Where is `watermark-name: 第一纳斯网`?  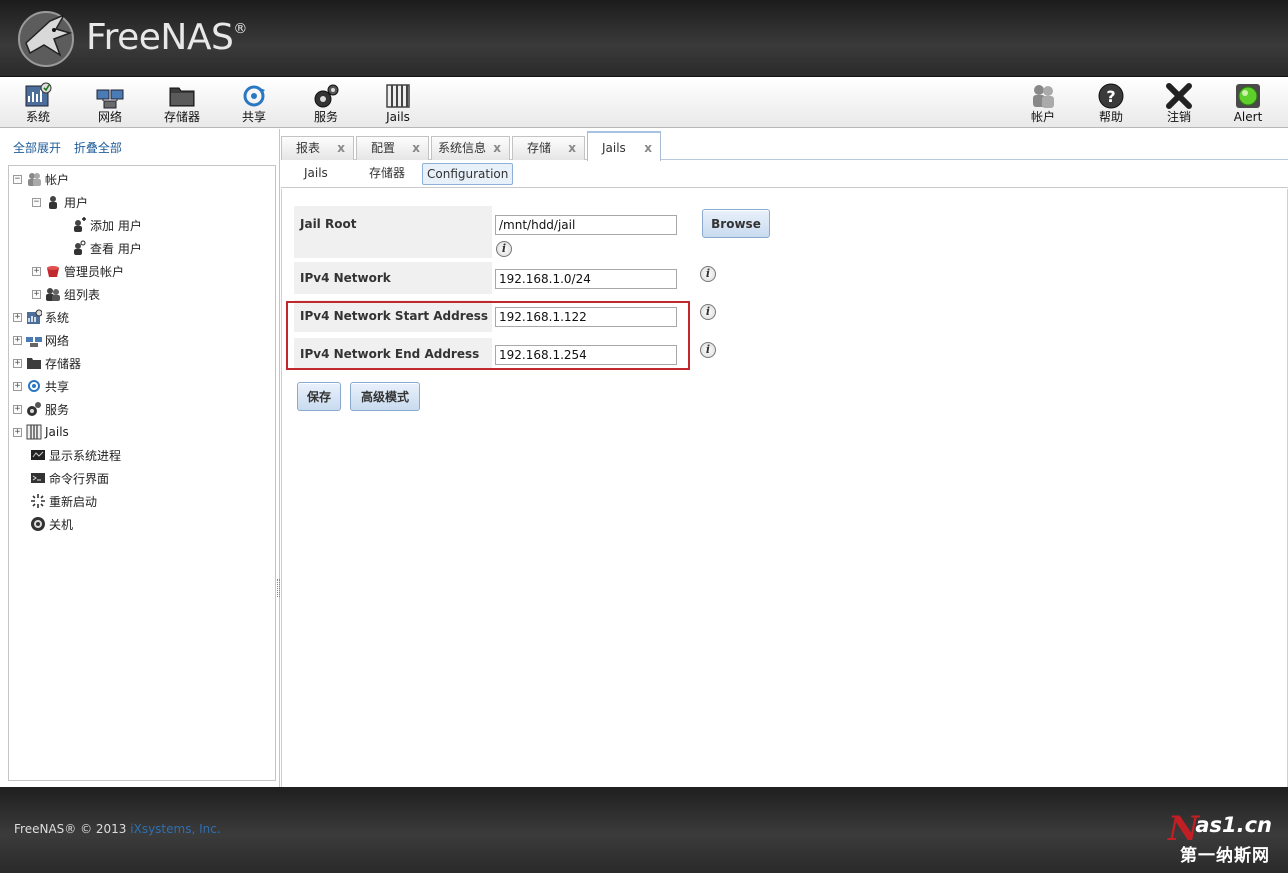 watermark-name: 第一纳斯网 is located at coordinates (1225, 856).